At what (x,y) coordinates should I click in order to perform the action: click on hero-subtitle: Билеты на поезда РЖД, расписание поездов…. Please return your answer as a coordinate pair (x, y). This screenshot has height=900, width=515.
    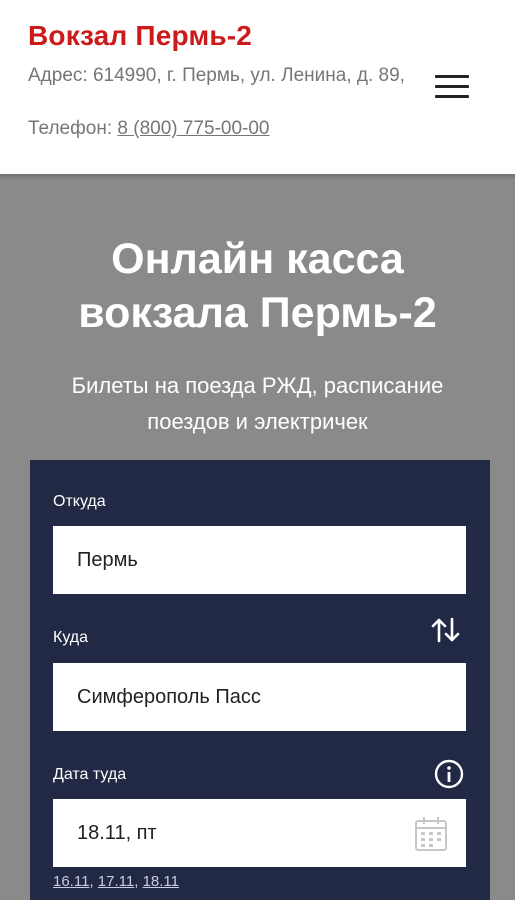
    Looking at the image, I should click on (257, 404).